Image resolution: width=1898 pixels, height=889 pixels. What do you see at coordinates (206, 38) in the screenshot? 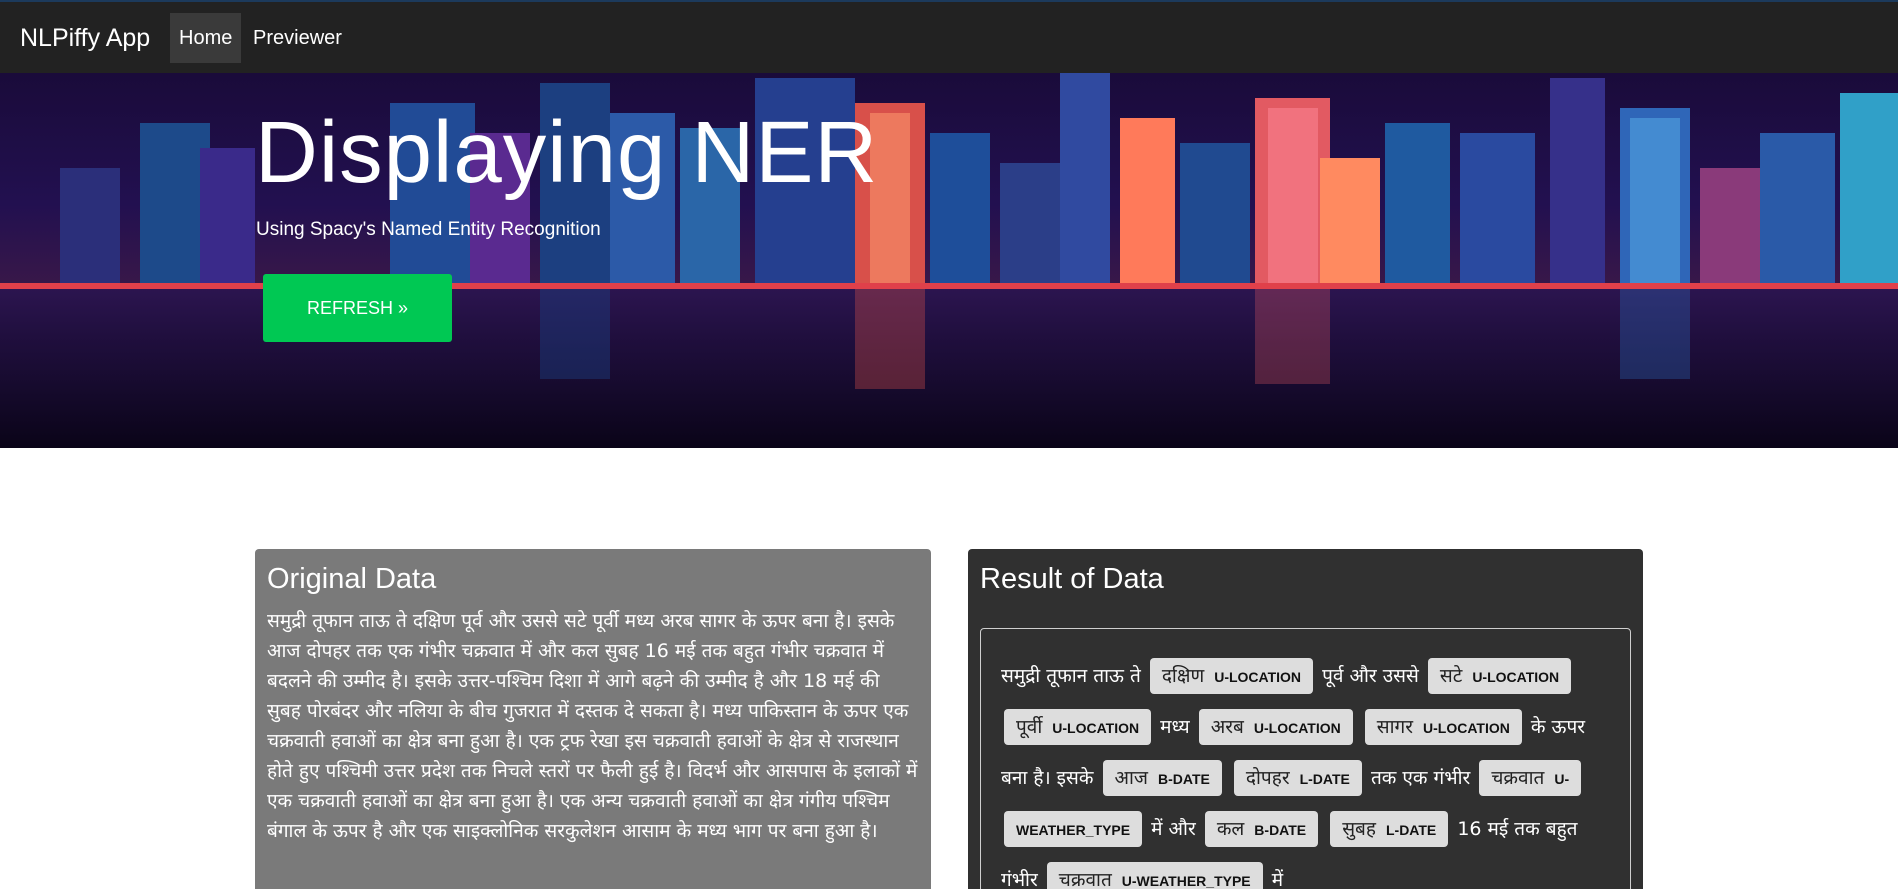
I see `nav-home: Home` at bounding box center [206, 38].